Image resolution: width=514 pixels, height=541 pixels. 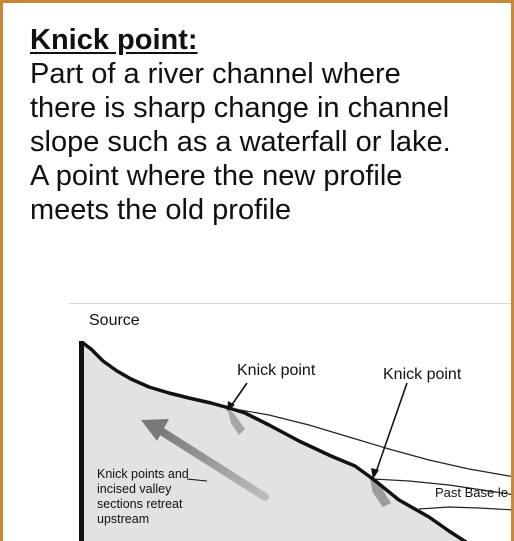 What do you see at coordinates (143, 474) in the screenshot?
I see `retreat-note-line: Knick points and` at bounding box center [143, 474].